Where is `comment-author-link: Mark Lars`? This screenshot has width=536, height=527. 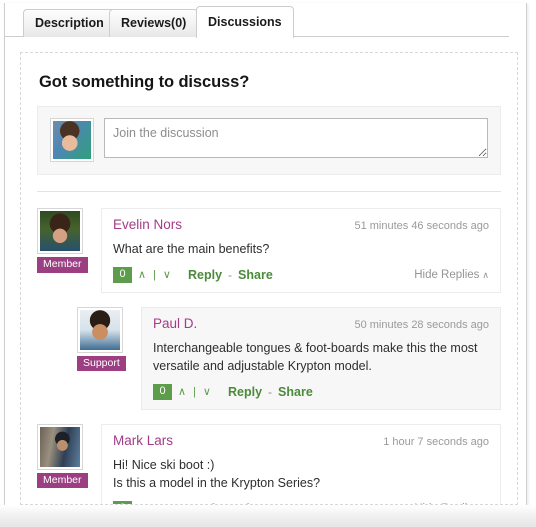 comment-author-link: Mark Lars is located at coordinates (143, 440).